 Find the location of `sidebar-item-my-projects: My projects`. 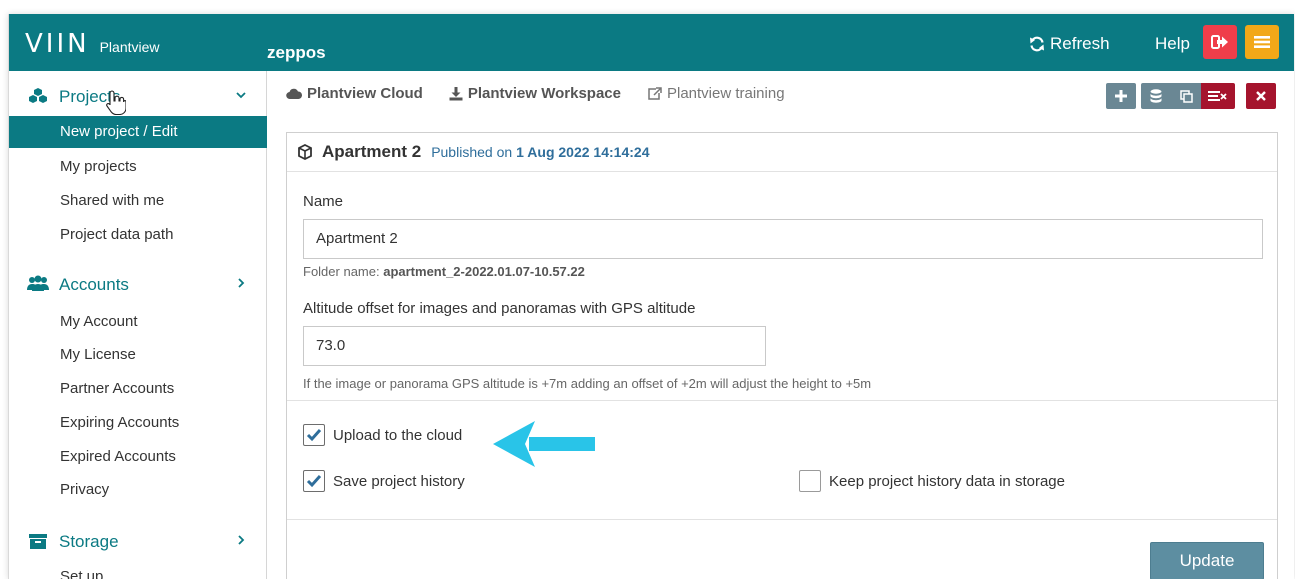

sidebar-item-my-projects: My projects is located at coordinates (138, 167).